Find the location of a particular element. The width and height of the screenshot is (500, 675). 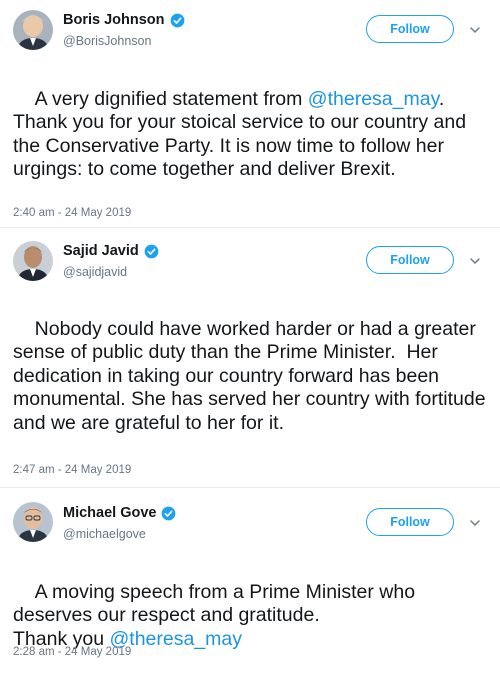

author-name-text: Michael Gove is located at coordinates (109, 513).